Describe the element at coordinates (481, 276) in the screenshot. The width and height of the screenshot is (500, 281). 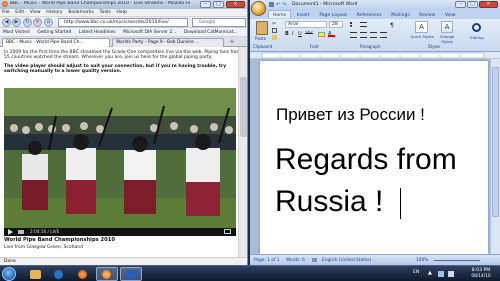
I see `clock-date: 08/14/10` at that location.